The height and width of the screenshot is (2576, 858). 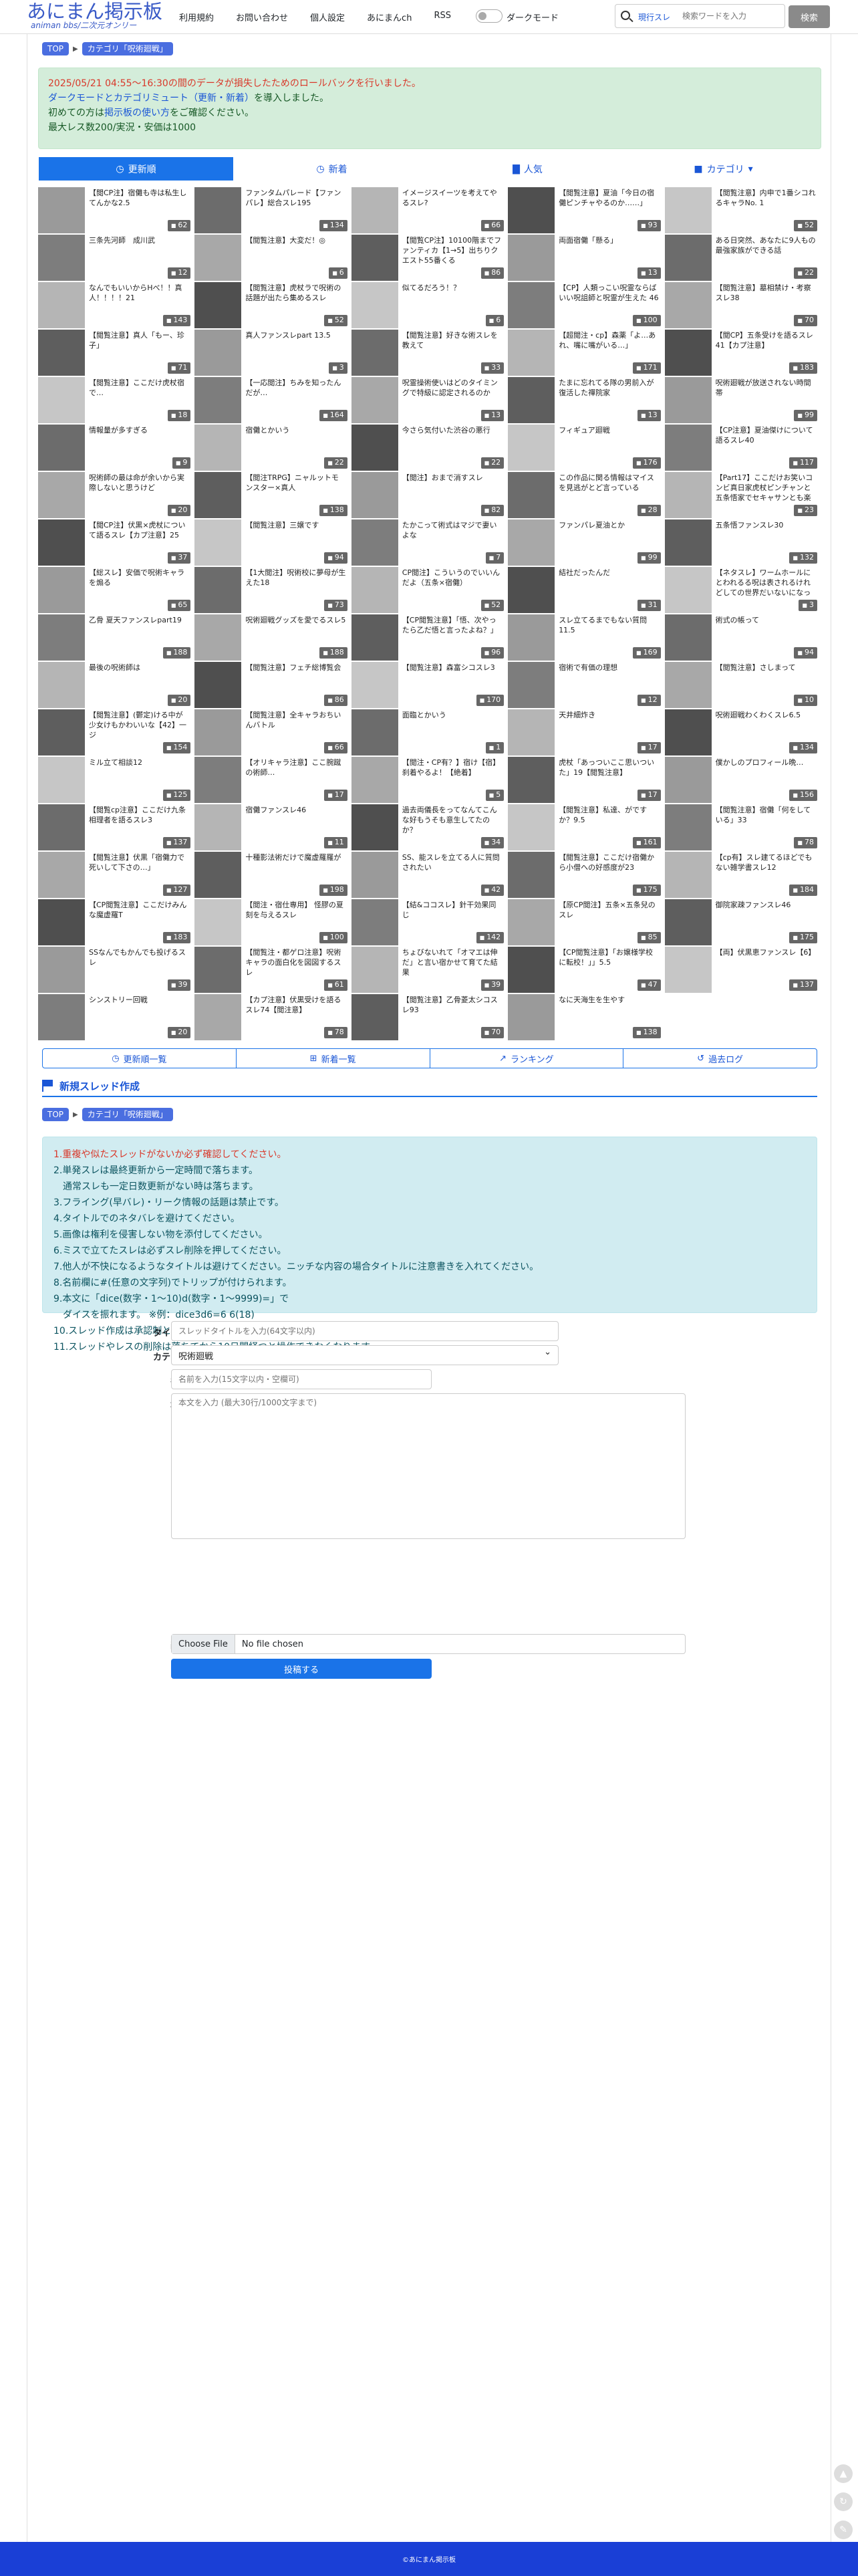 I want to click on thread-item: 【オリキャラ注意】ここ腕蹴の術師… 17, so click(x=272, y=780).